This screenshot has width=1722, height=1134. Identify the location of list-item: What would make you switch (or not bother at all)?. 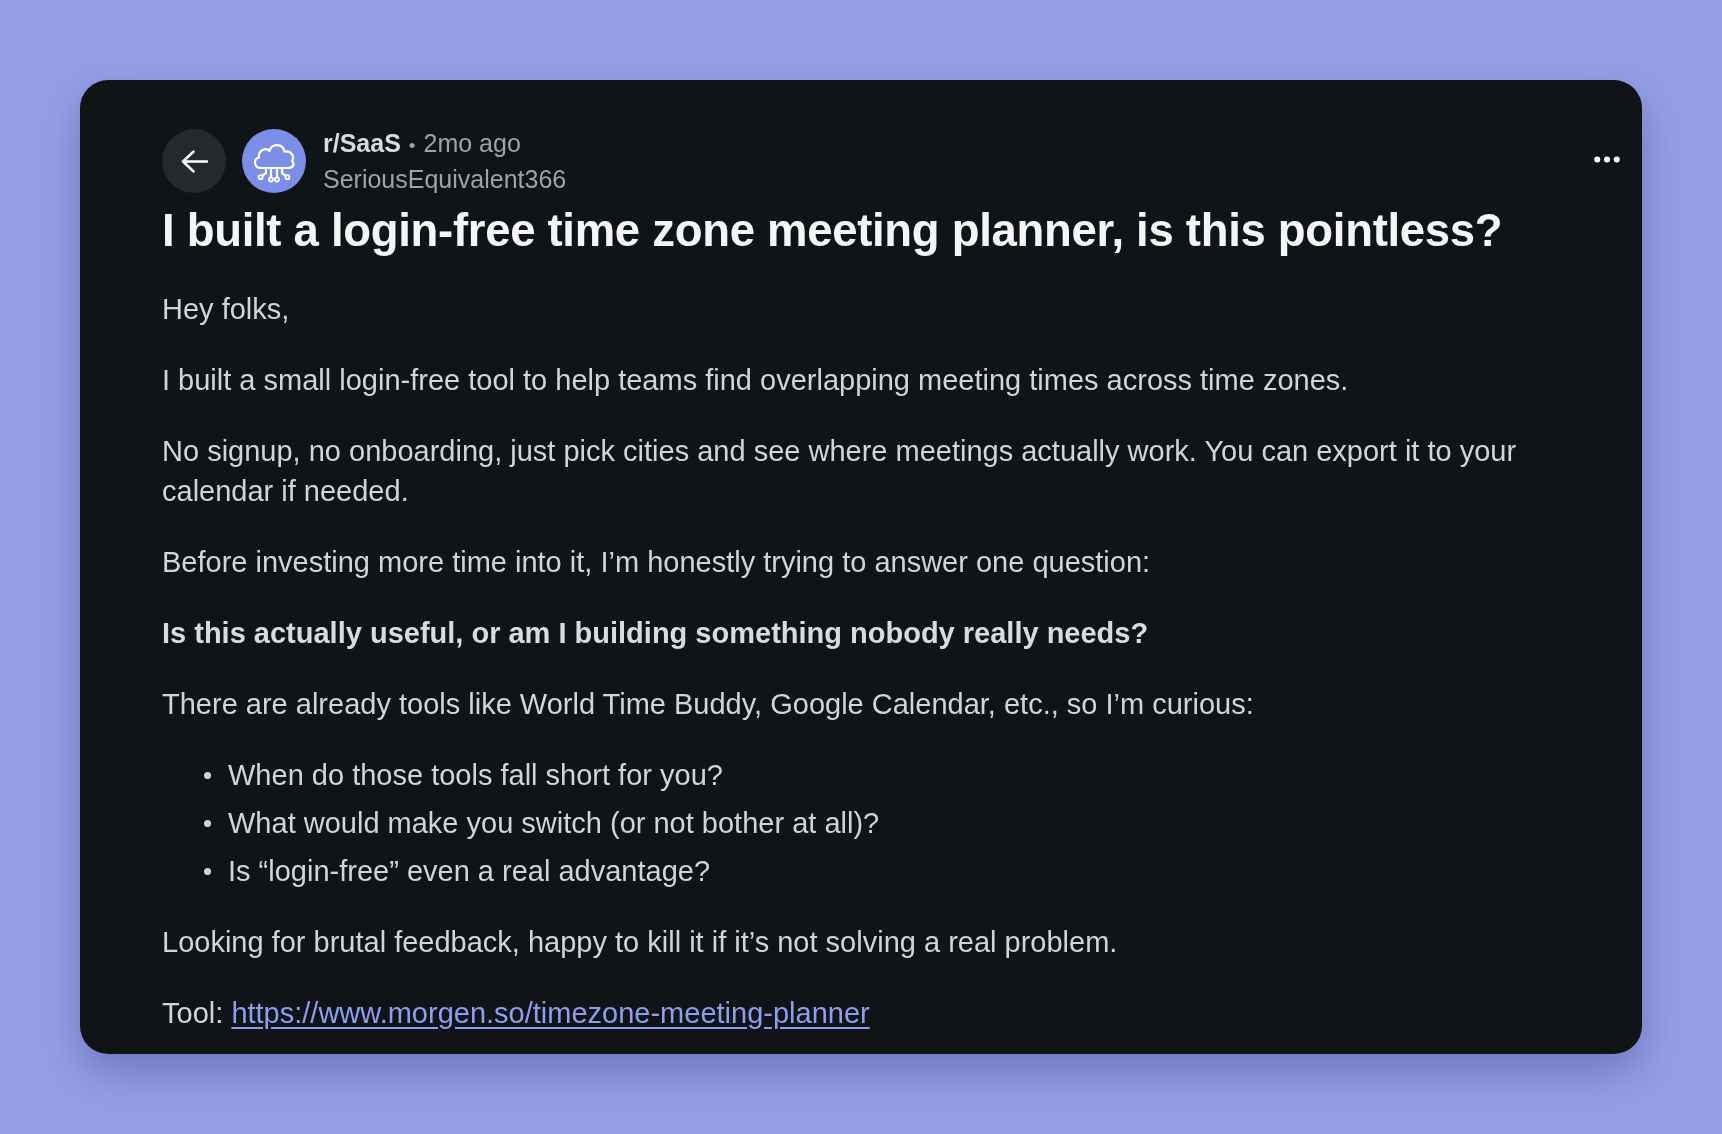
(554, 823).